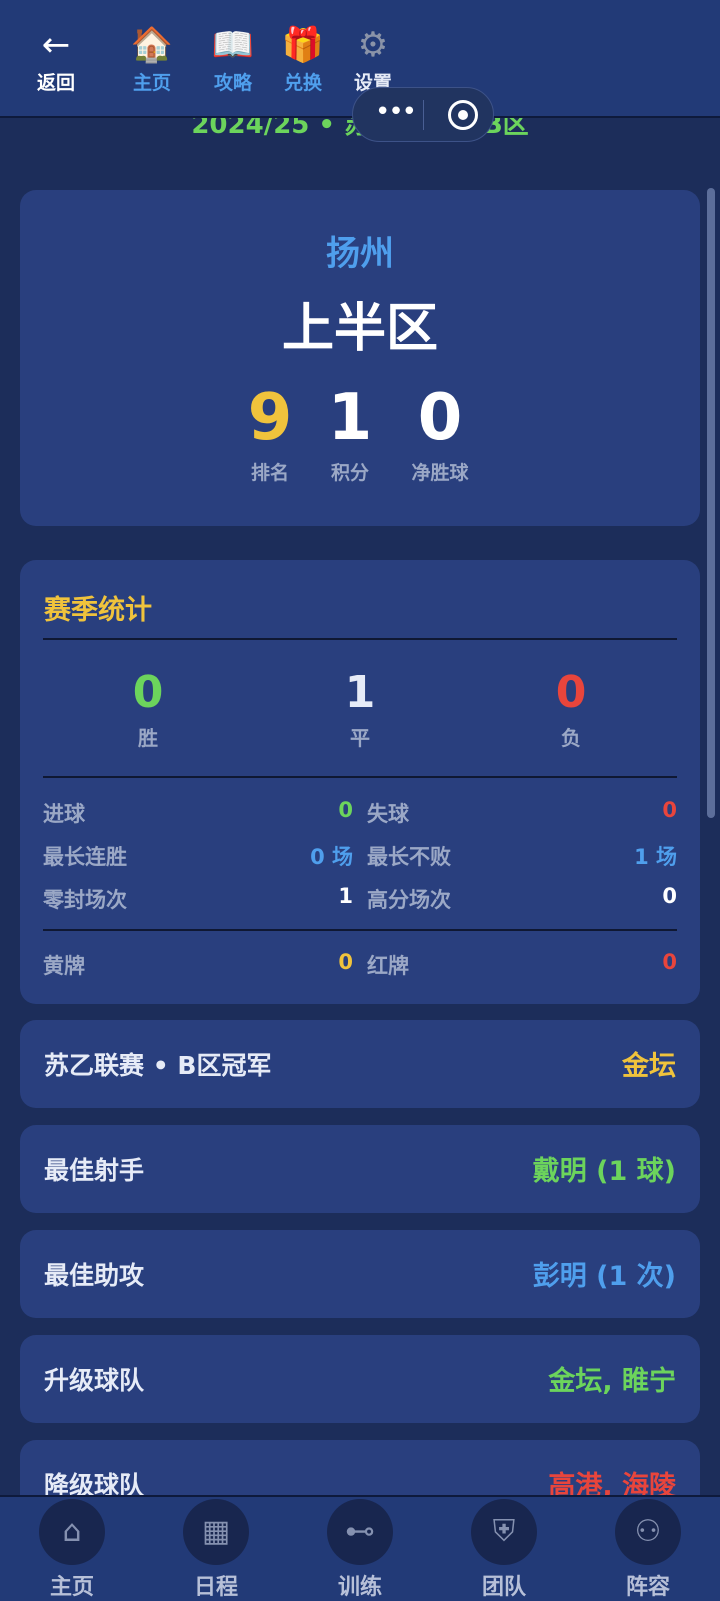  I want to click on stat-row-clean-sheets: 零封场次 1, so click(198, 899).